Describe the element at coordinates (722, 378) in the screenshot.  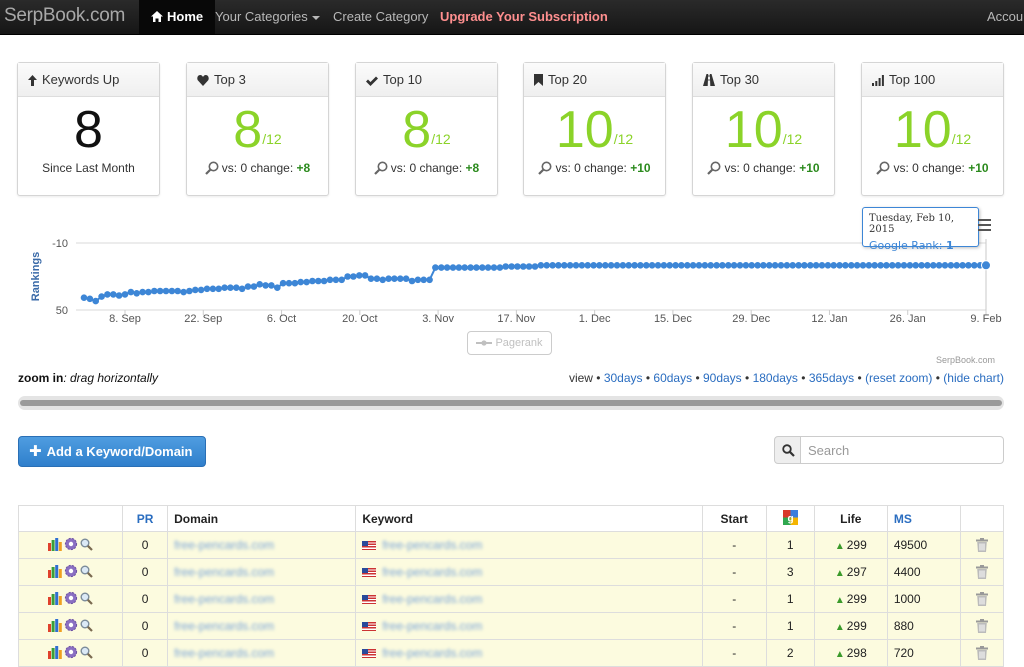
I see `view-90days-link: 90days` at that location.